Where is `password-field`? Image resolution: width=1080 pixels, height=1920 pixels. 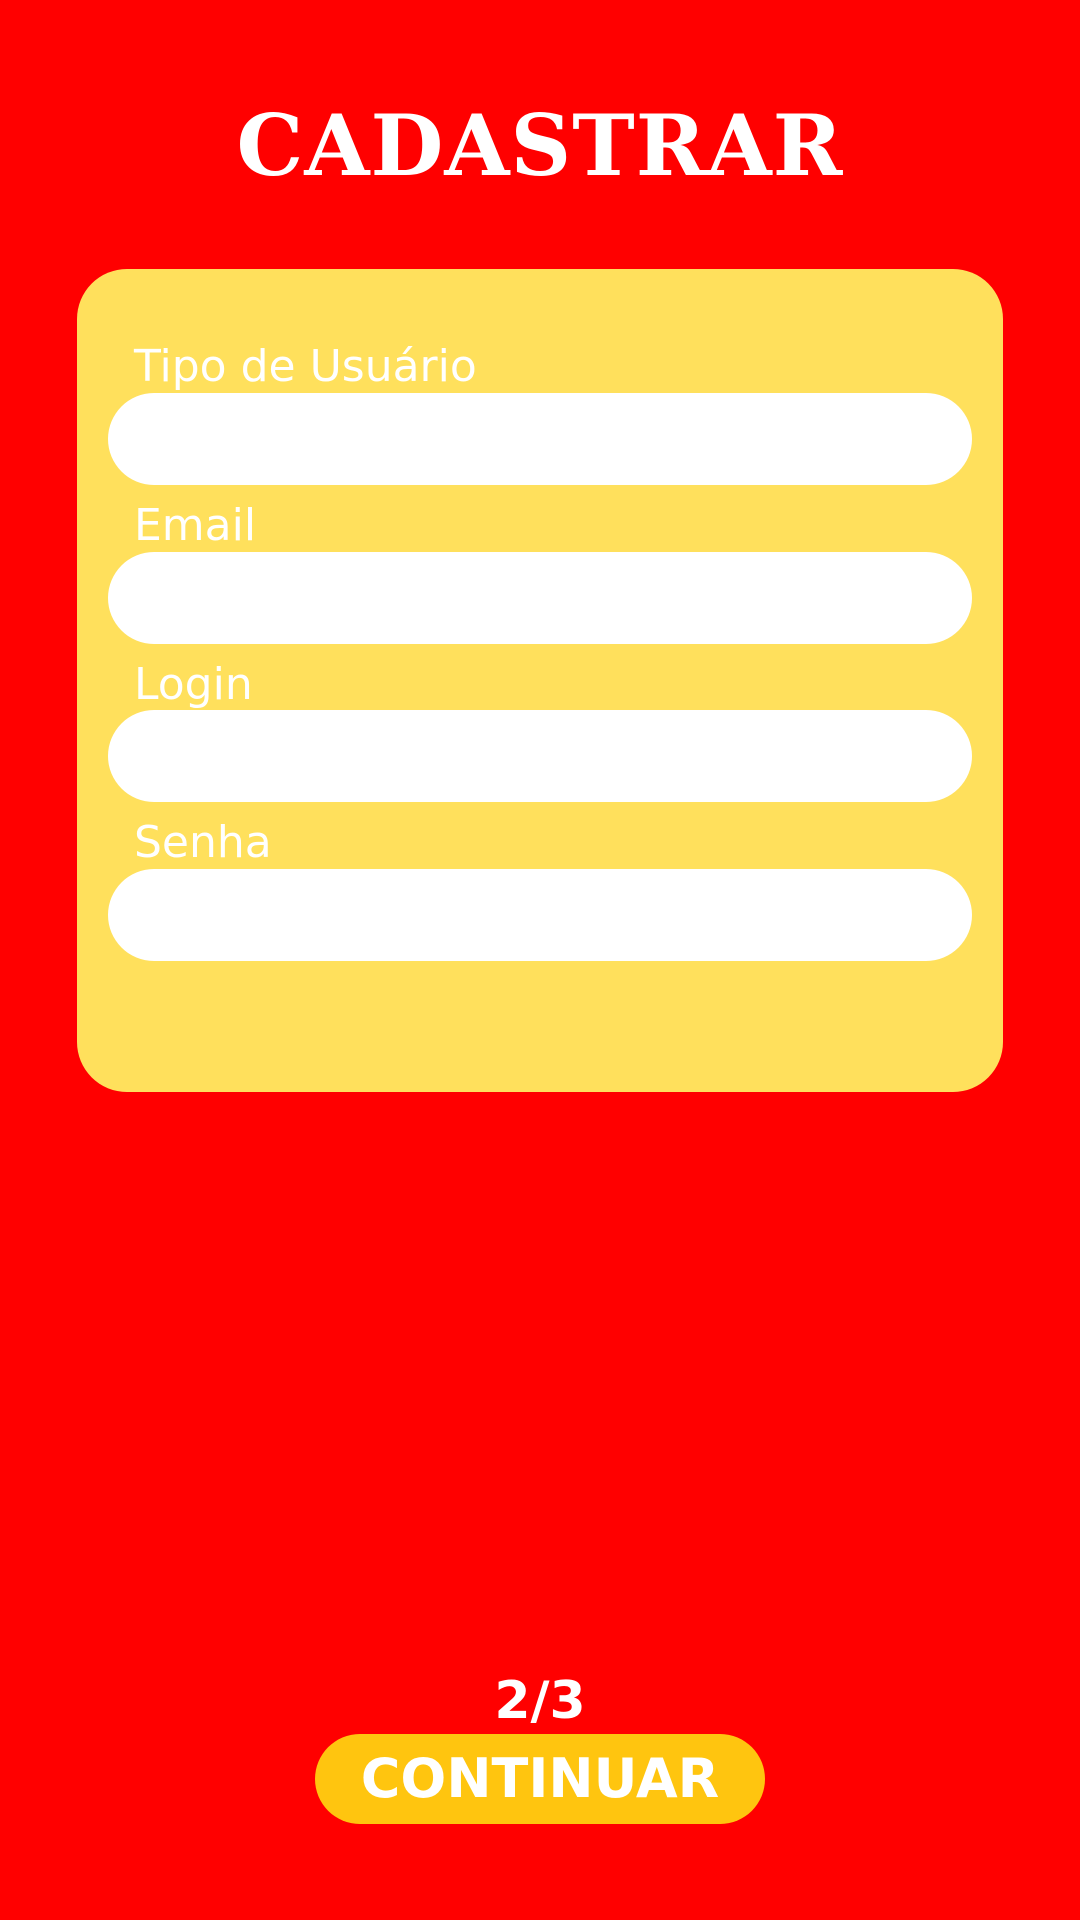 password-field is located at coordinates (540, 915).